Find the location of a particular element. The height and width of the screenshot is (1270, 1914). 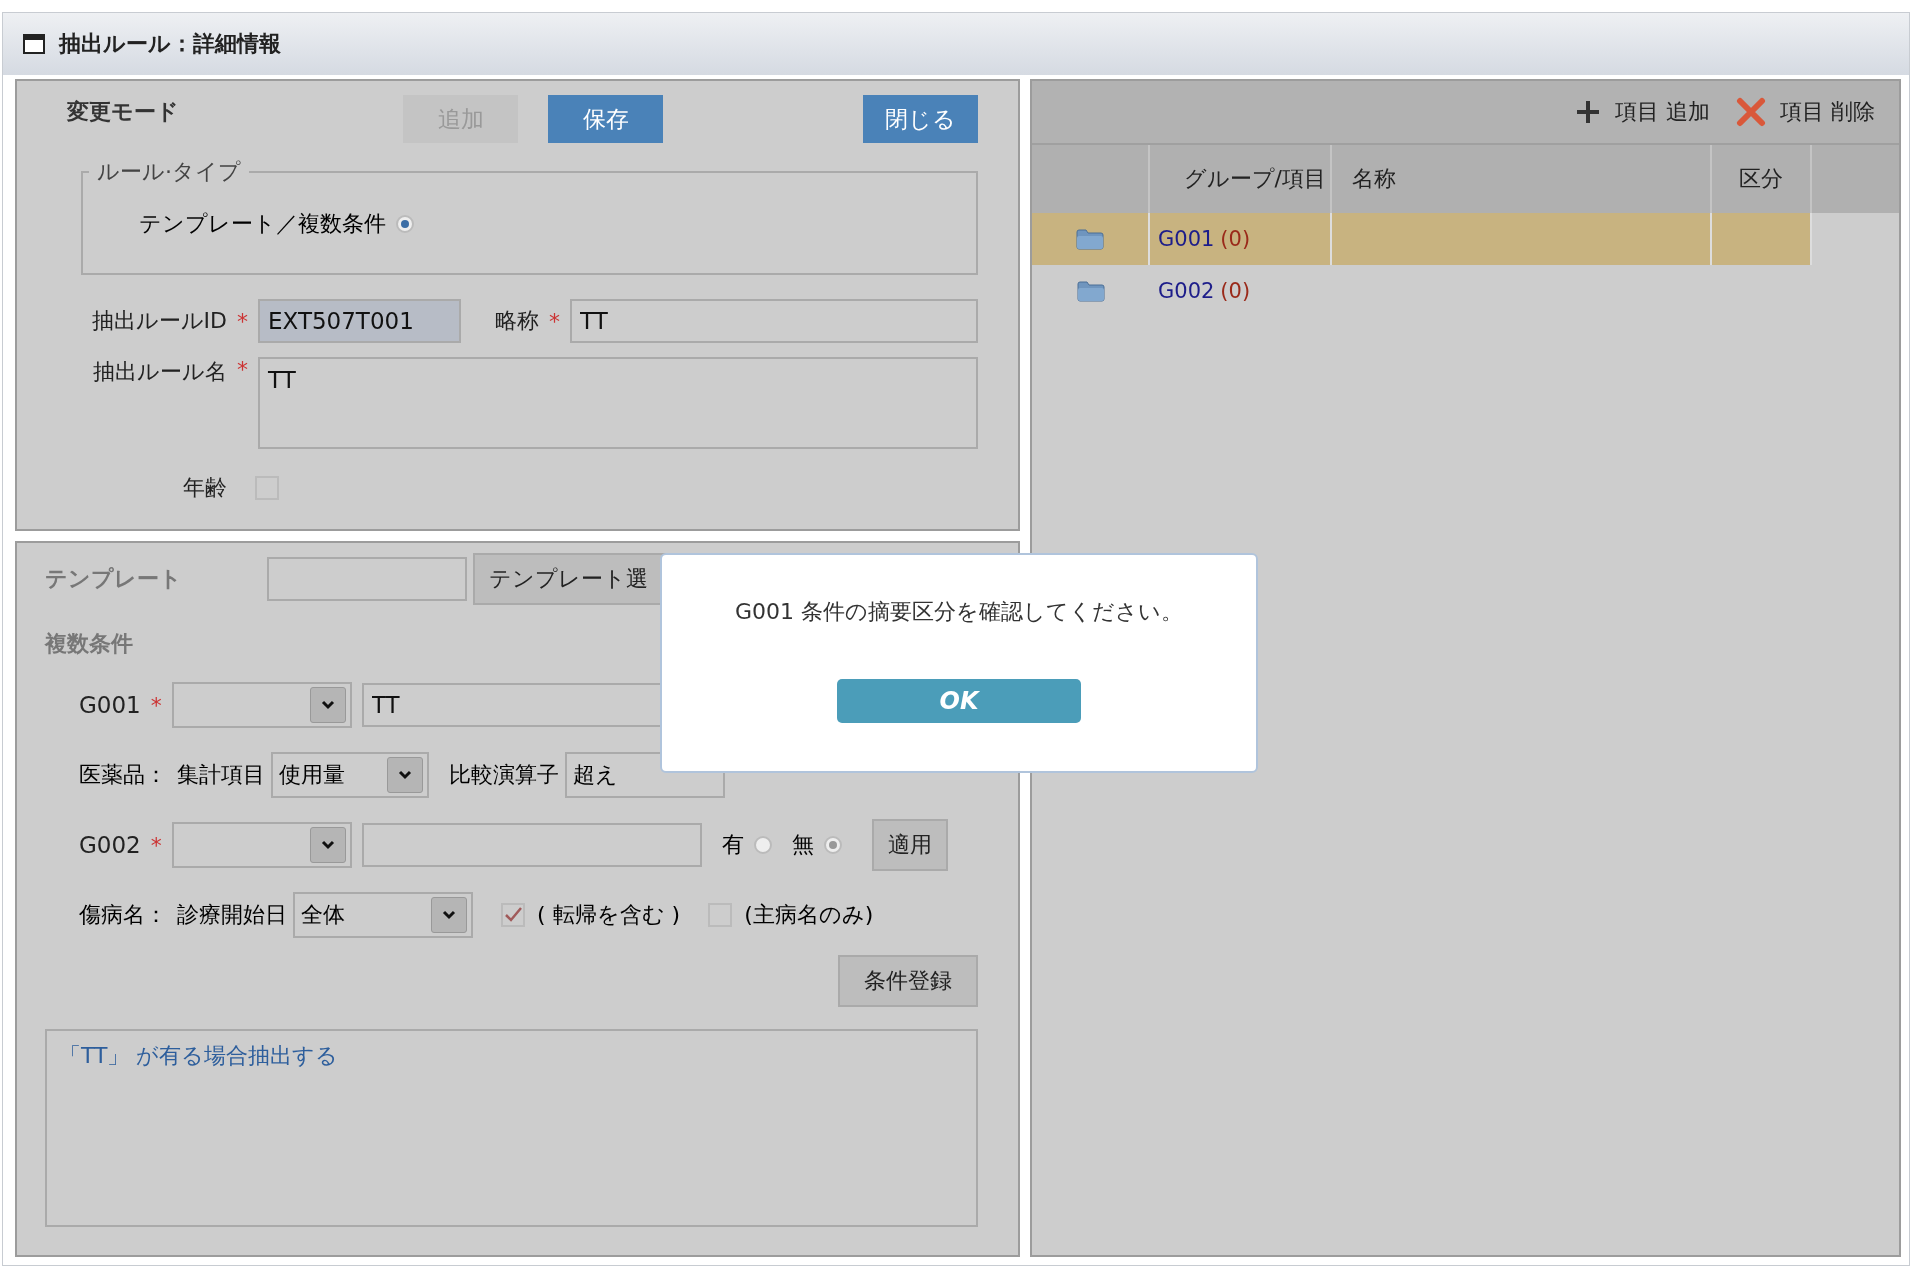

add-item-button: 項目 追加 is located at coordinates (1642, 112).